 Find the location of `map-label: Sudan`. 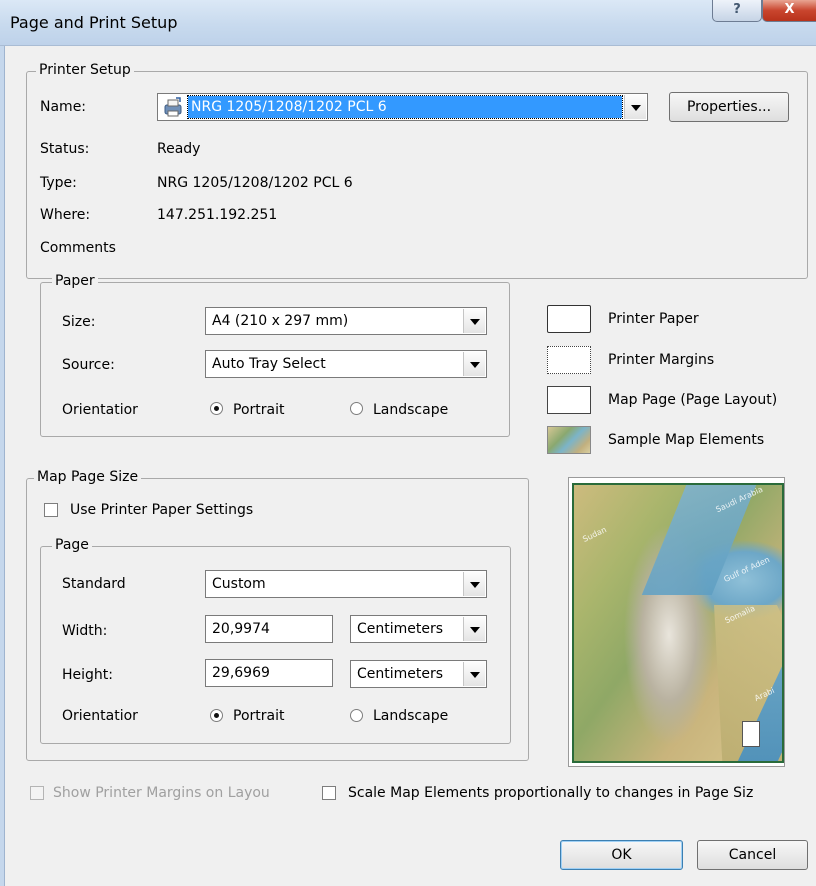

map-label: Sudan is located at coordinates (594, 534).